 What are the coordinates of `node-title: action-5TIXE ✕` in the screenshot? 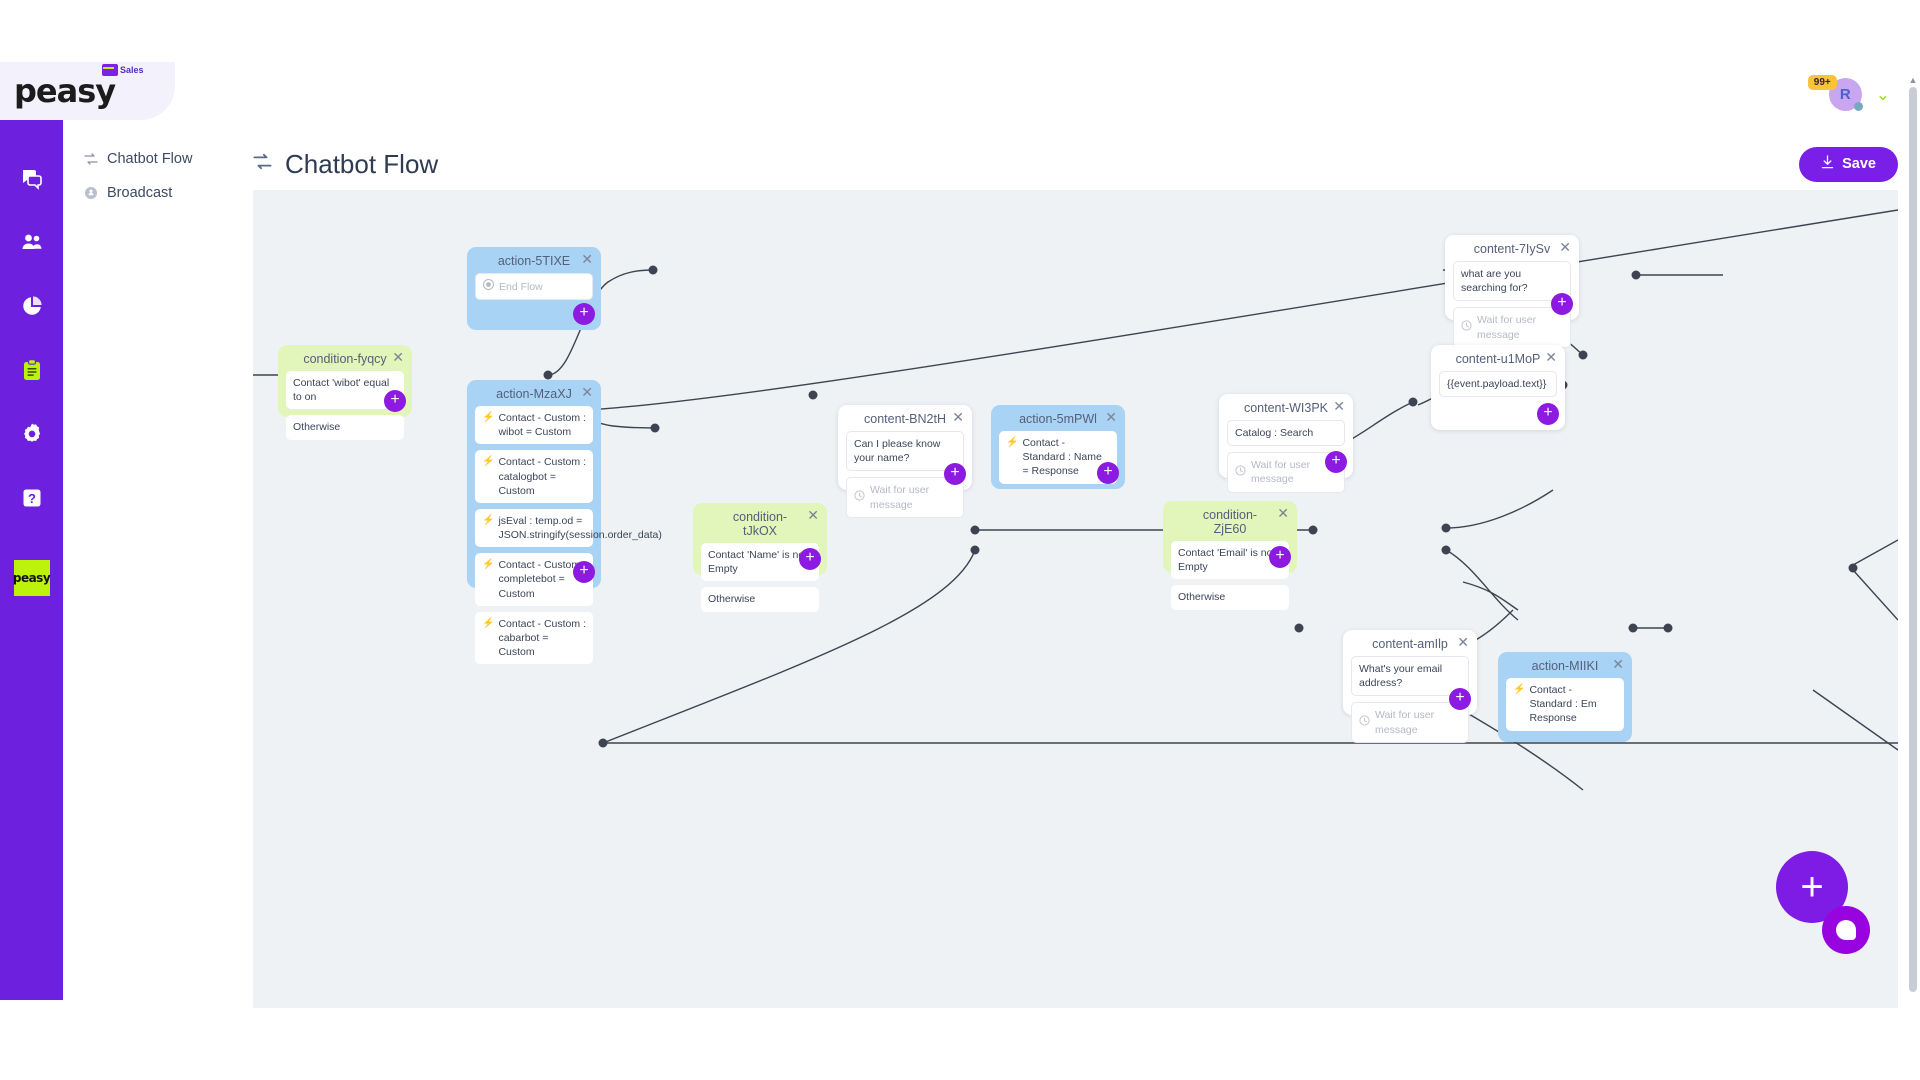 It's located at (534, 260).